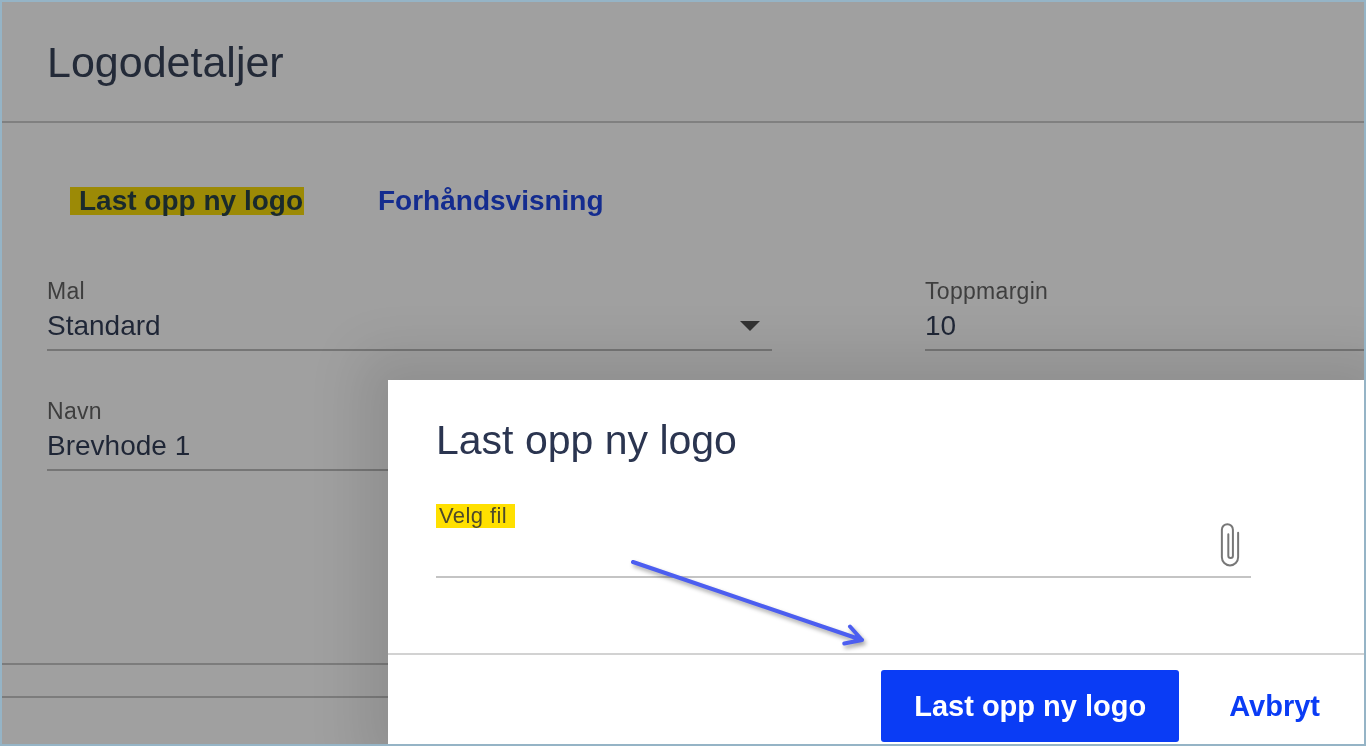 The image size is (1366, 746). I want to click on cancel-button: Avbryt, so click(1274, 706).